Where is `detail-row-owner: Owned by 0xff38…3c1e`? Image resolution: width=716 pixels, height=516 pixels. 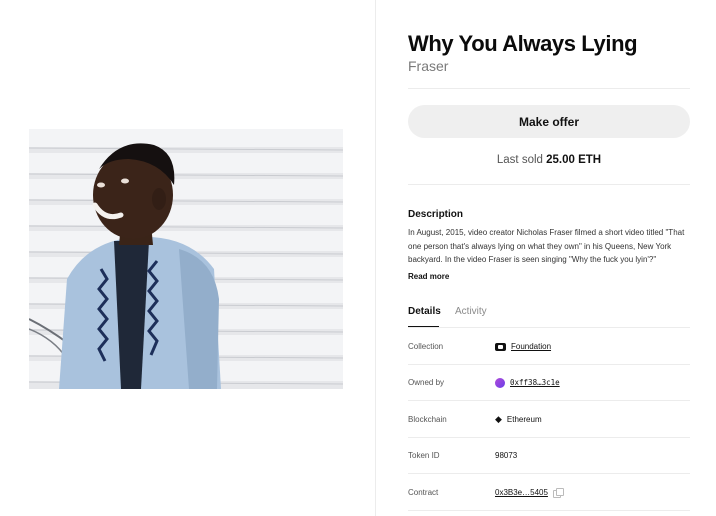 detail-row-owner: Owned by 0xff38…3c1e is located at coordinates (549, 382).